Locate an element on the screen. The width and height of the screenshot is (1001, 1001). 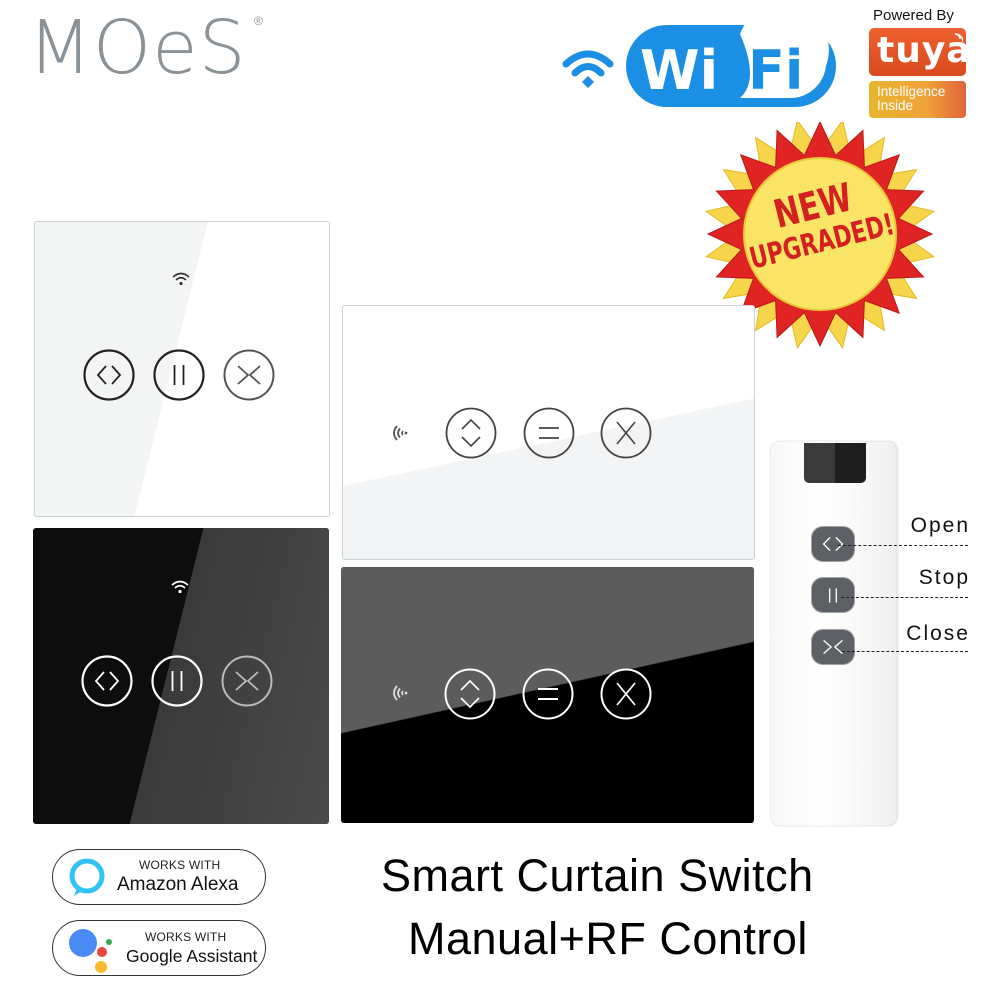
callout-line-close is located at coordinates (905, 651).